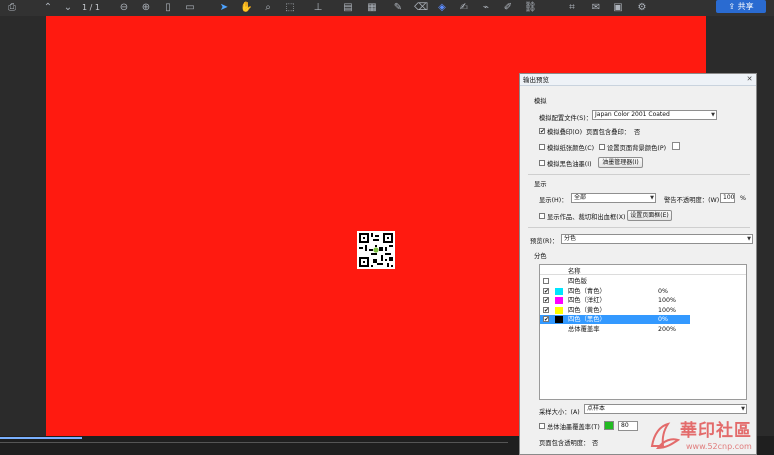 The image size is (774, 455). I want to click on print-icon: ⎙, so click(12, 8).